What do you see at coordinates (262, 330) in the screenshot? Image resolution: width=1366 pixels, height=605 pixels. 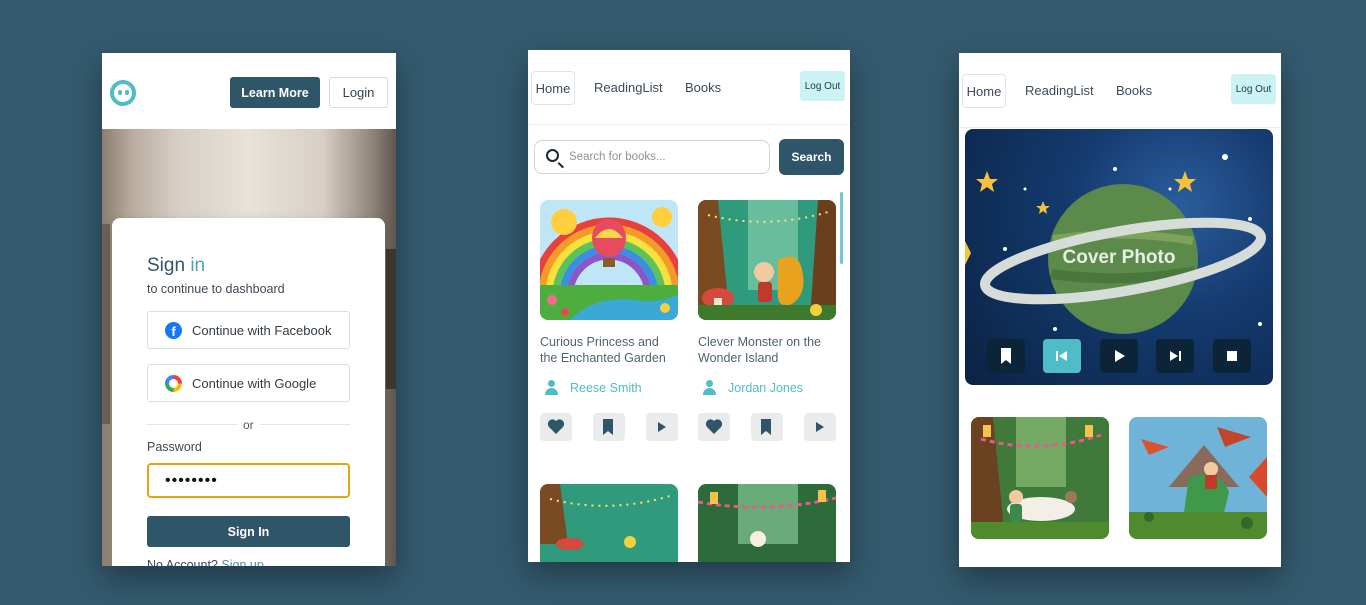 I see `facebook-signin-label: Continue with Facebook` at bounding box center [262, 330].